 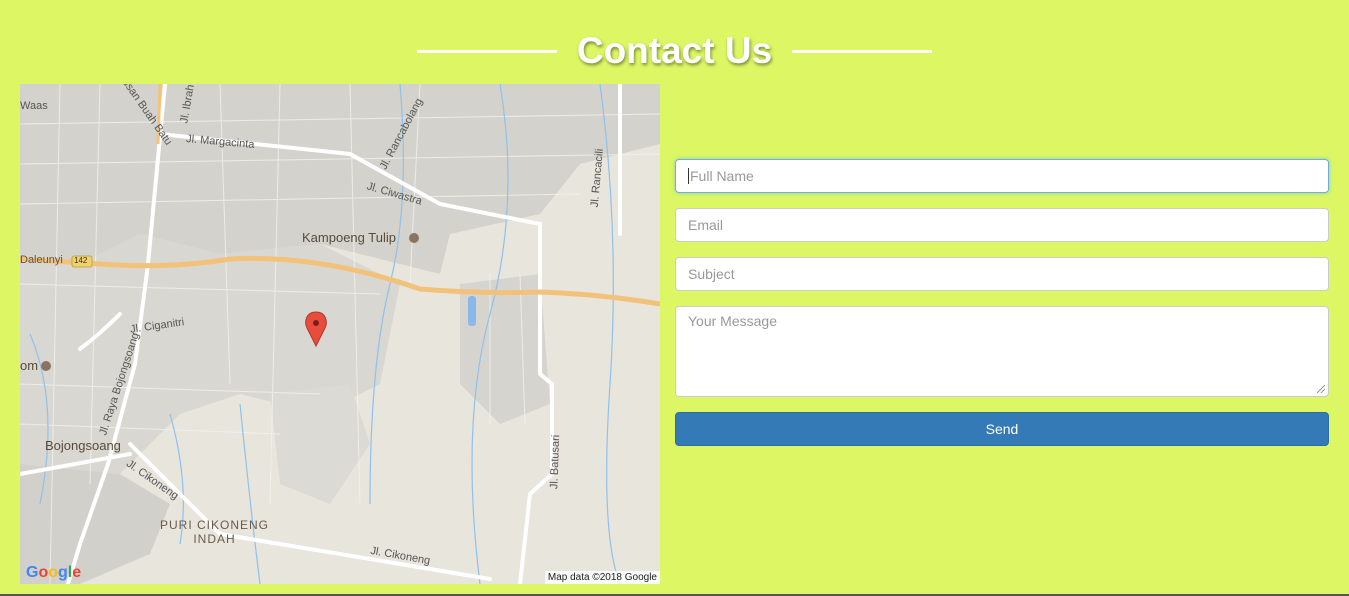 I want to click on email-placeholder: Email, so click(x=706, y=225).